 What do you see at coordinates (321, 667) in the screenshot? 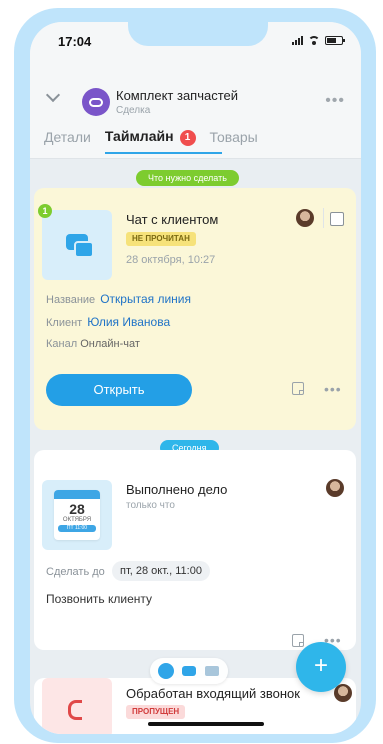
I see `add-button: +` at bounding box center [321, 667].